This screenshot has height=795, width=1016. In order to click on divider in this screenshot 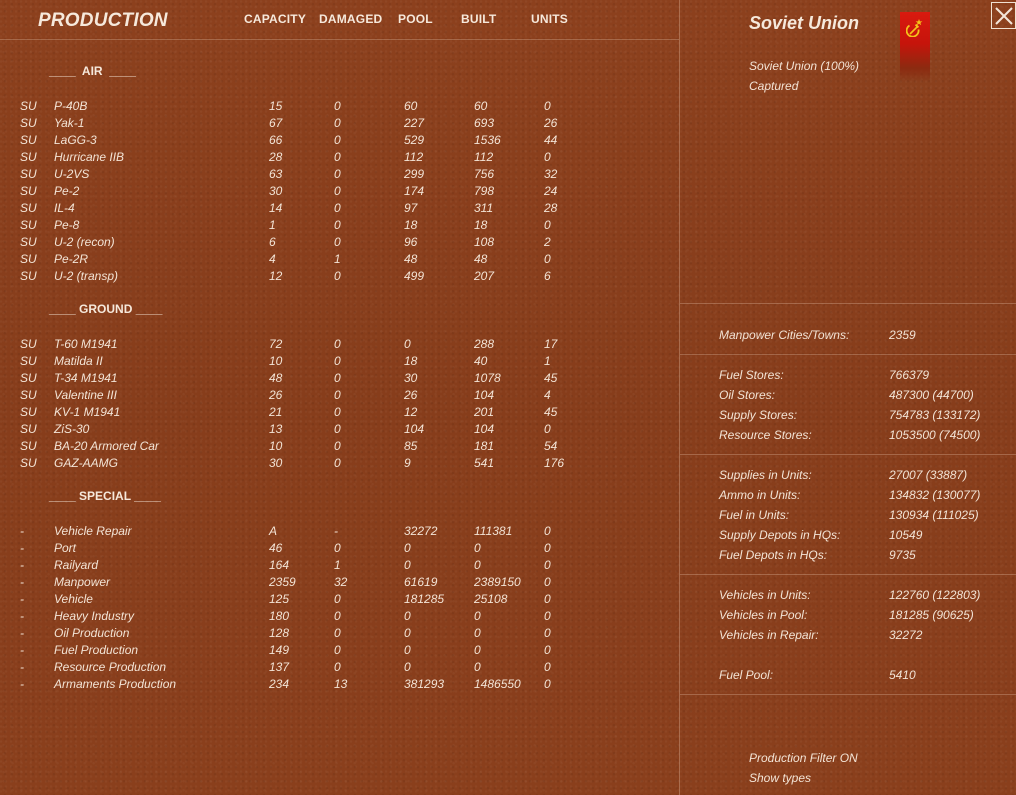, I will do `click(848, 574)`.